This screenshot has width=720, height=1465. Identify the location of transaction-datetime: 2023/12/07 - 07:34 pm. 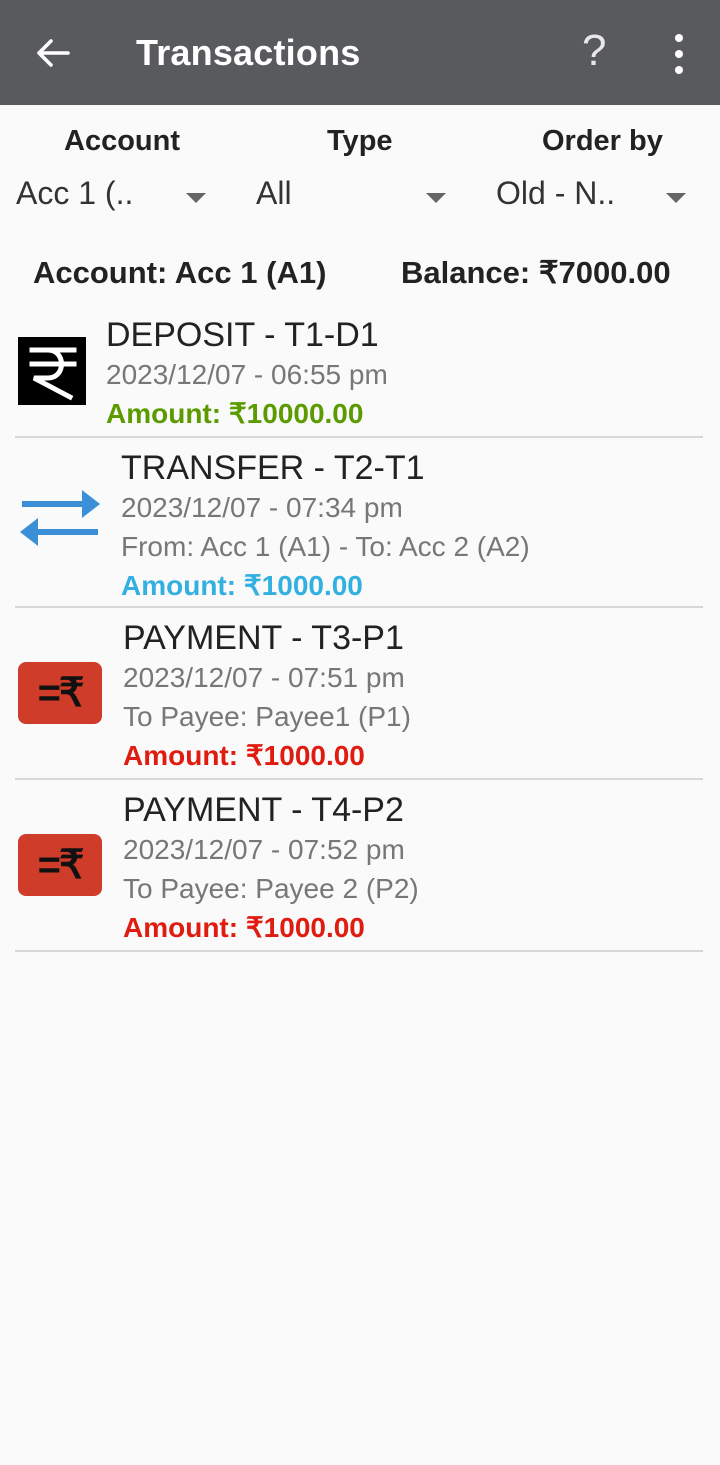
(262, 507).